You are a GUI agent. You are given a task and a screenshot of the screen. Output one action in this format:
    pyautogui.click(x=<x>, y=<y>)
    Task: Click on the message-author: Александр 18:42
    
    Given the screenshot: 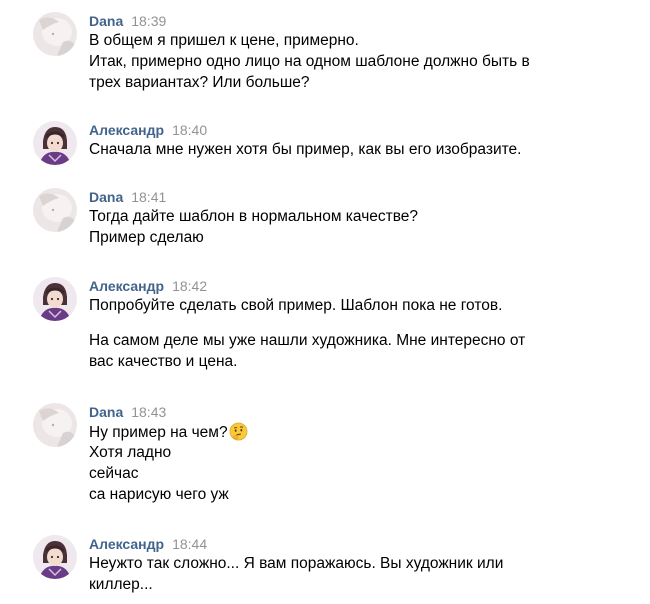 What is the action you would take?
    pyautogui.click(x=148, y=286)
    